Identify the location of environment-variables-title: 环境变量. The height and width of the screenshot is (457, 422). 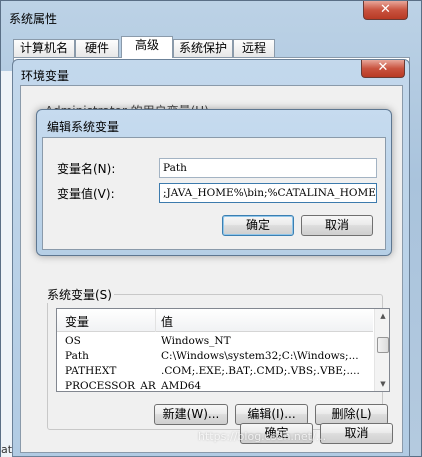
(45, 76).